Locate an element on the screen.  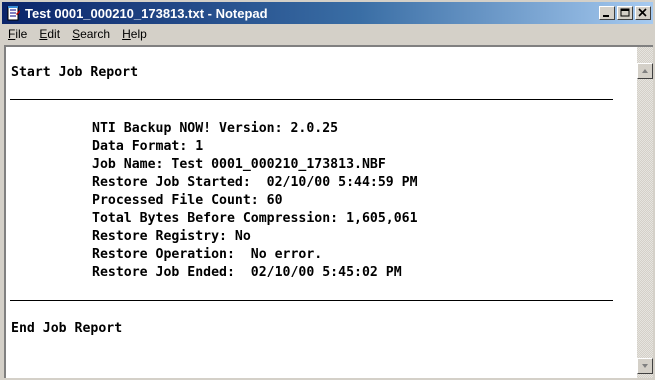
scroll-down-arrow-icon is located at coordinates (645, 366).